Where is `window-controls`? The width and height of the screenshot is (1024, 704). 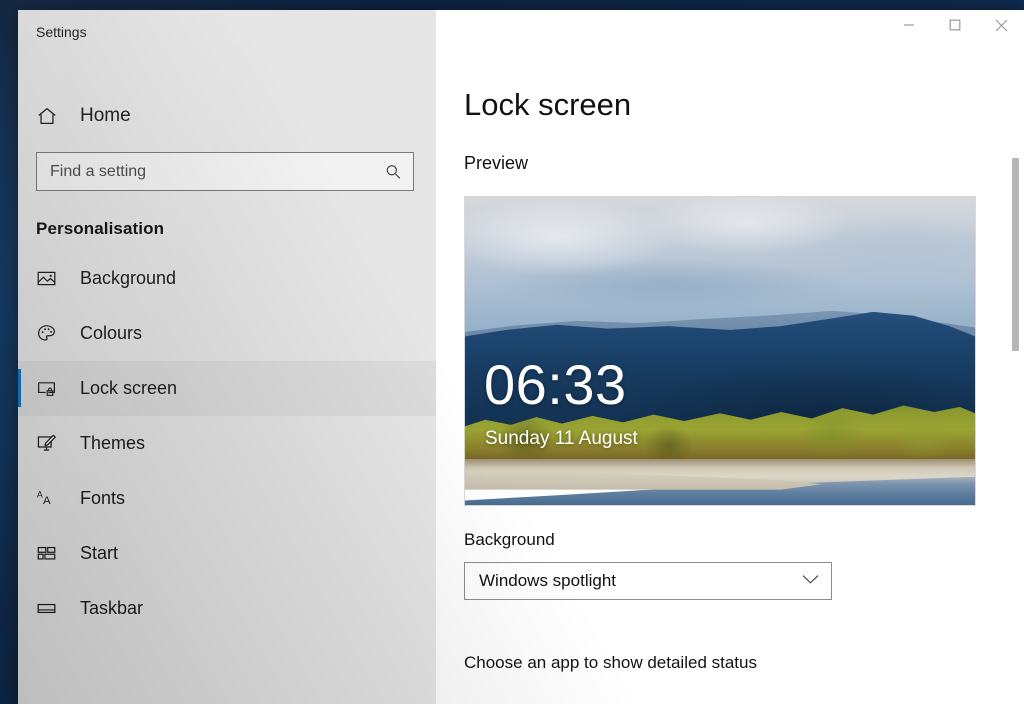 window-controls is located at coordinates (730, 34).